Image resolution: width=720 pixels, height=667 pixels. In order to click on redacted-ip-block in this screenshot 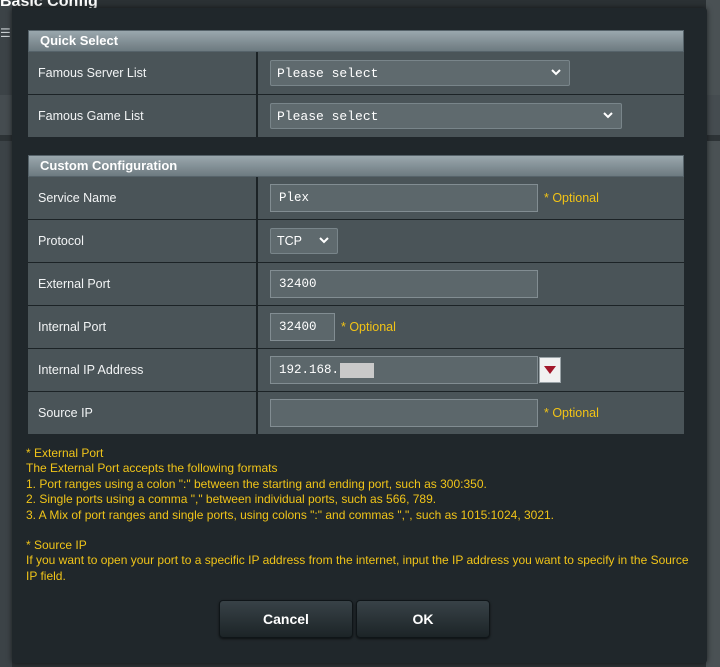, I will do `click(357, 370)`.